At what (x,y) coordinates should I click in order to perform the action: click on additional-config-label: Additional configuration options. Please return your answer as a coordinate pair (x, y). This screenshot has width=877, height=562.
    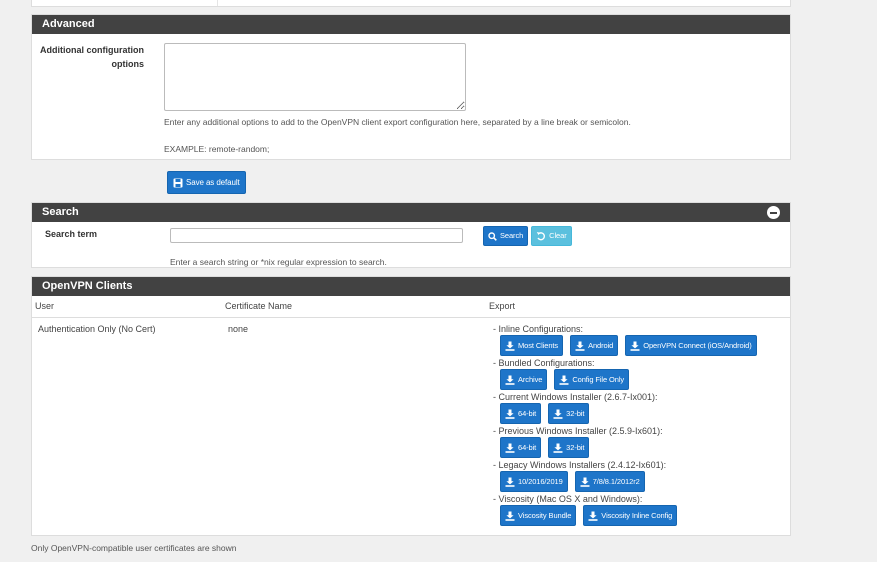
    Looking at the image, I should click on (88, 57).